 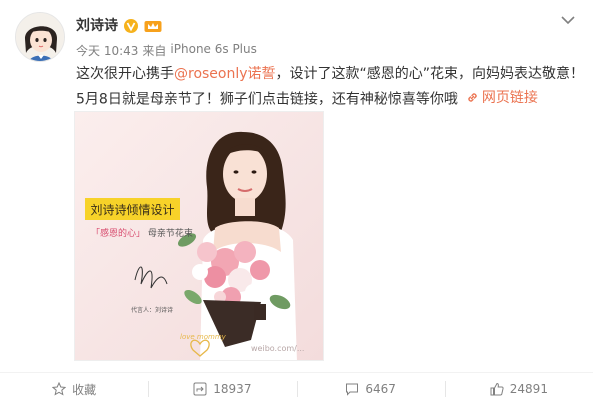 I want to click on repost-button: 18937, so click(x=222, y=389).